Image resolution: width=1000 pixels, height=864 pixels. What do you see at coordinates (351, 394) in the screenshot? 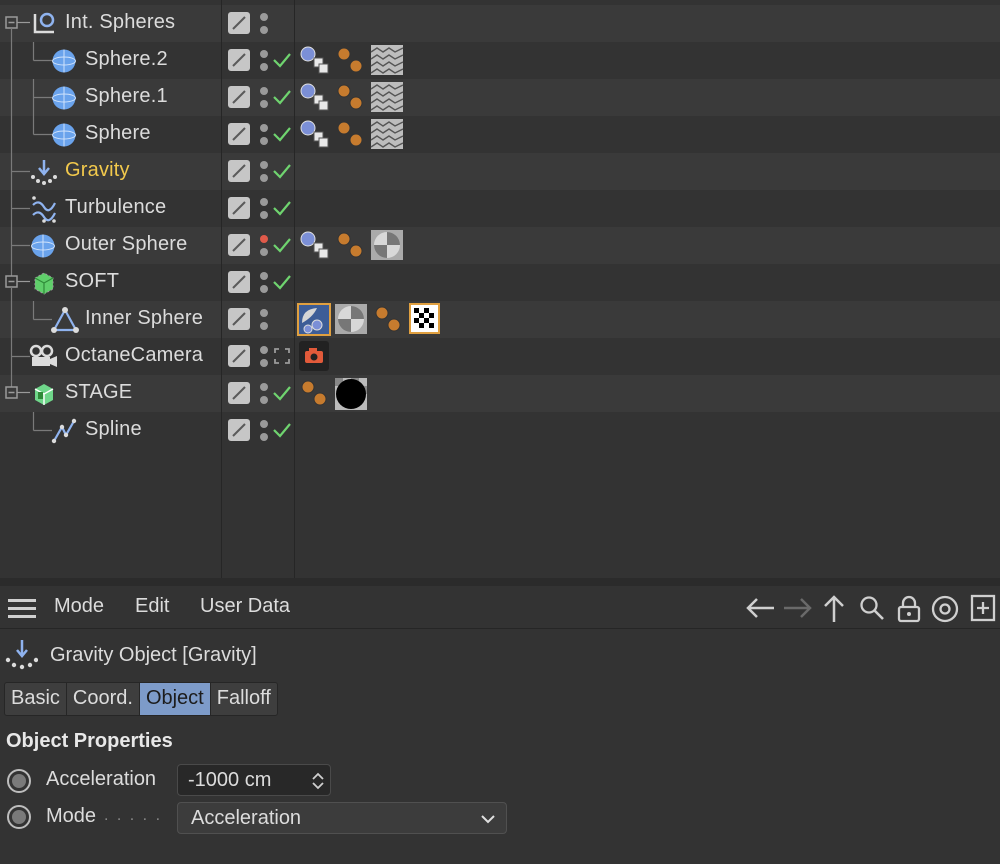
I see `black-material-tag-icon` at bounding box center [351, 394].